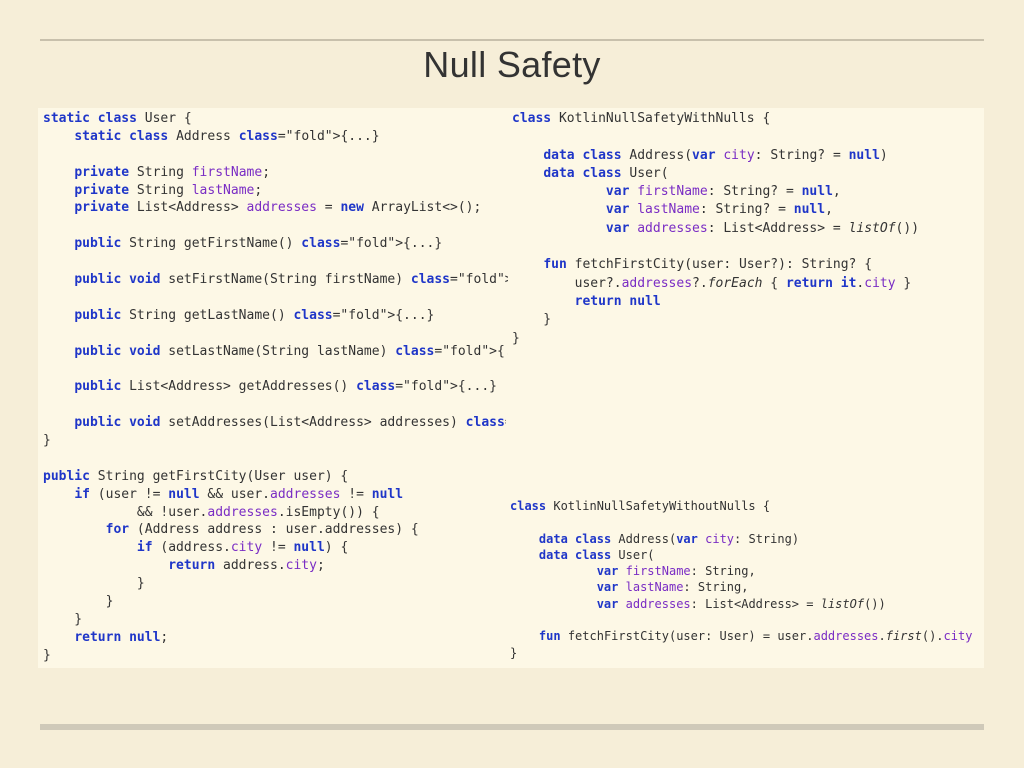 The width and height of the screenshot is (1024, 768). Describe the element at coordinates (168, 190) in the screenshot. I see `code-line: private String lastName;` at that location.